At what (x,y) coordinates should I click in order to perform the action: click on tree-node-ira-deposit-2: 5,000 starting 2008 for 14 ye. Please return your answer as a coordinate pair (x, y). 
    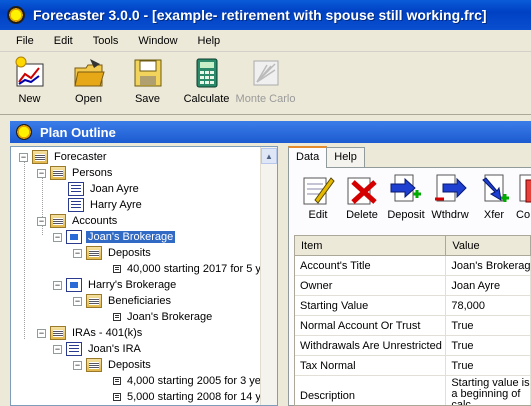
    Looking at the image, I should click on (189, 397).